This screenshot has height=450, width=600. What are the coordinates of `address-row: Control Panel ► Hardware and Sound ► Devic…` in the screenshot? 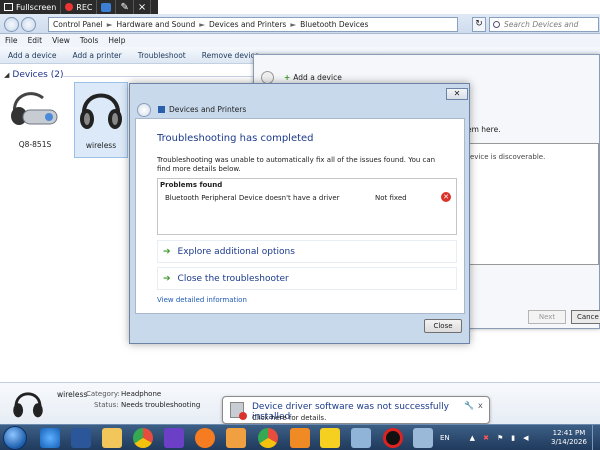 It's located at (300, 28).